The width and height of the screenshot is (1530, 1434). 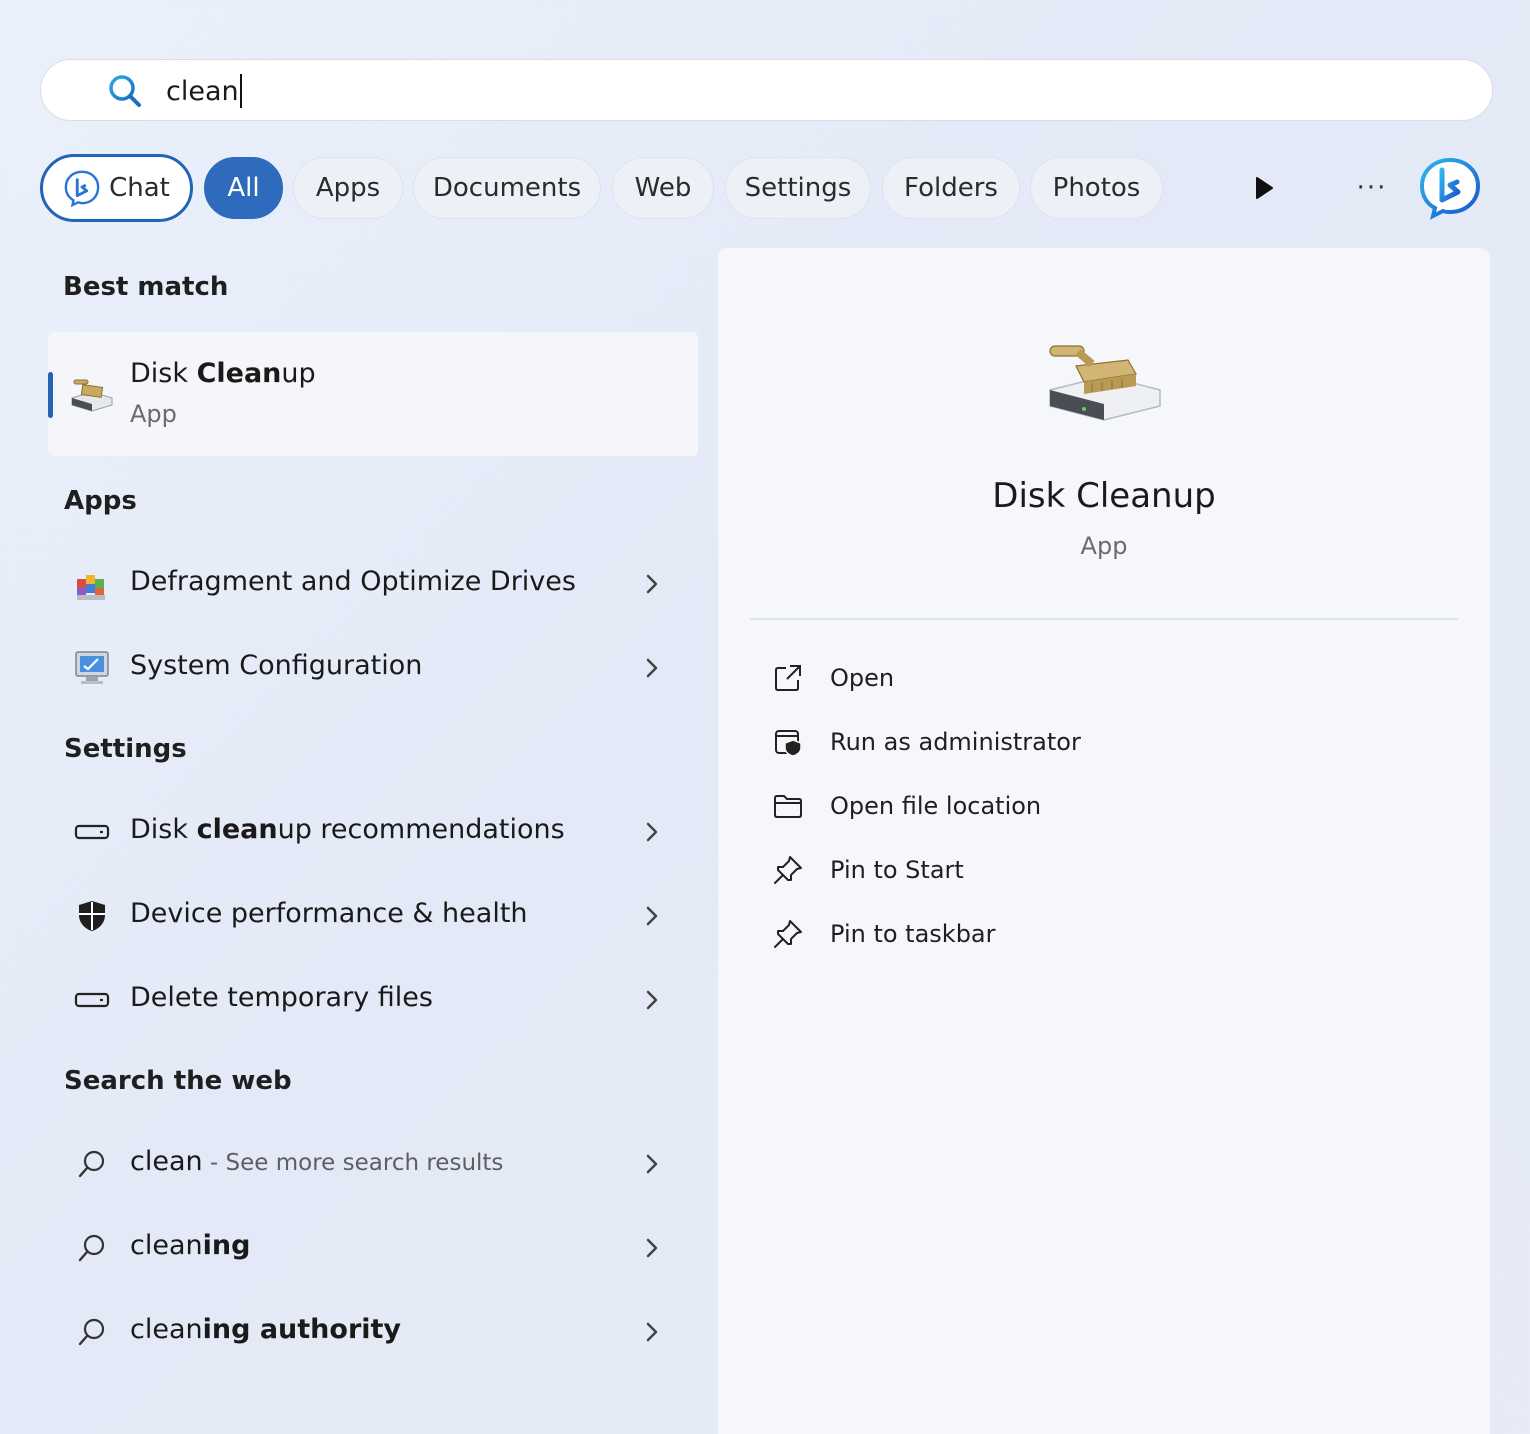 I want to click on all-filter-button: All, so click(x=243, y=188).